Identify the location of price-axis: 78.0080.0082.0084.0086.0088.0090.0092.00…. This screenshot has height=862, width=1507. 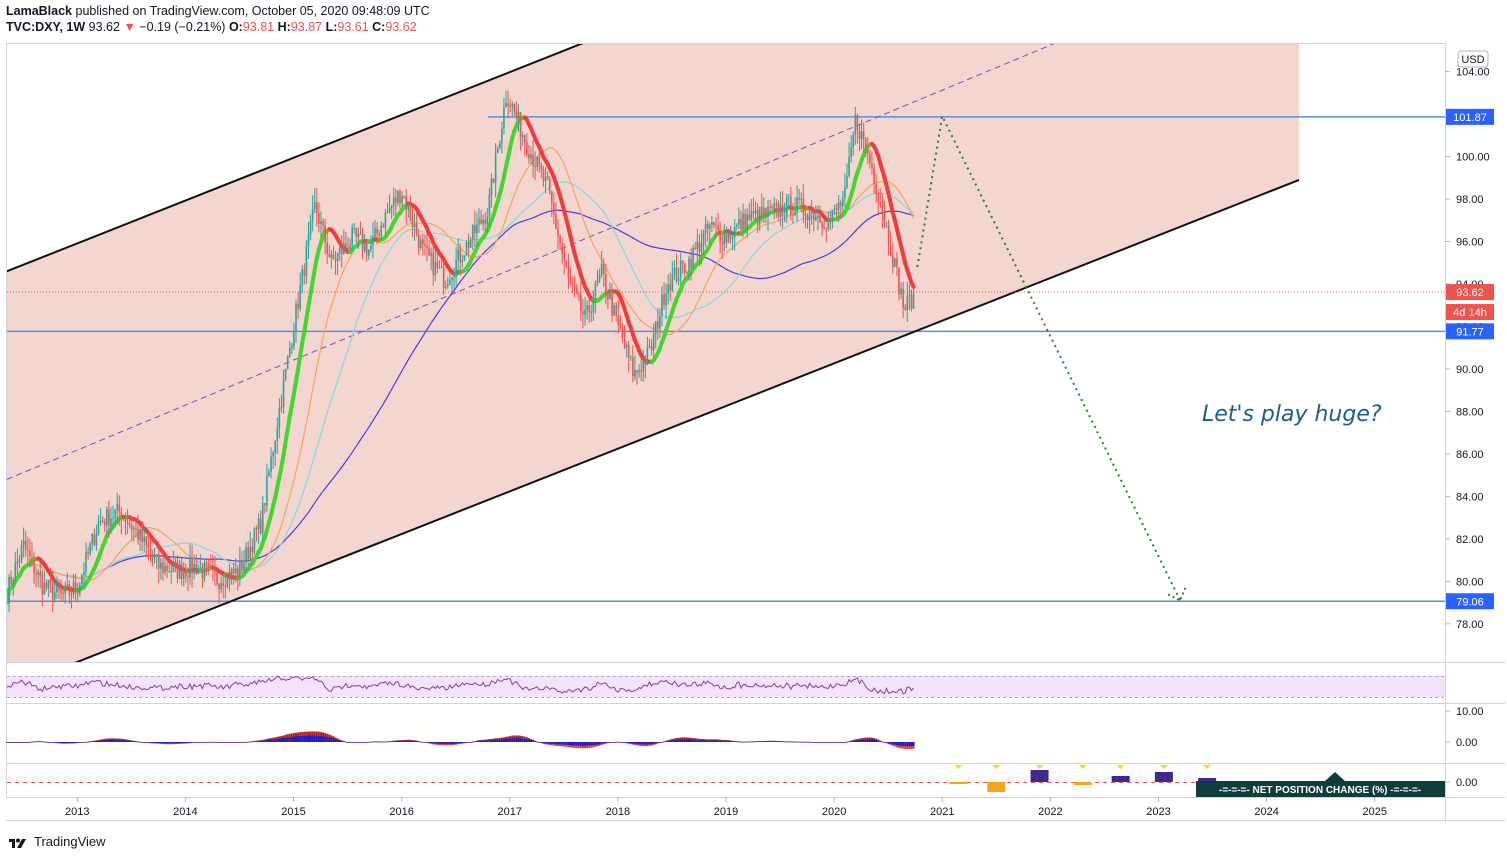
(1467, 349).